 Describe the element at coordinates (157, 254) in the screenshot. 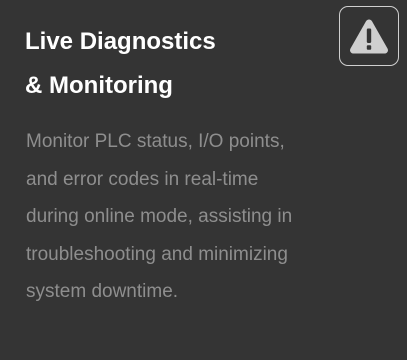

I see `description-line: troubleshooting and minimizing` at that location.